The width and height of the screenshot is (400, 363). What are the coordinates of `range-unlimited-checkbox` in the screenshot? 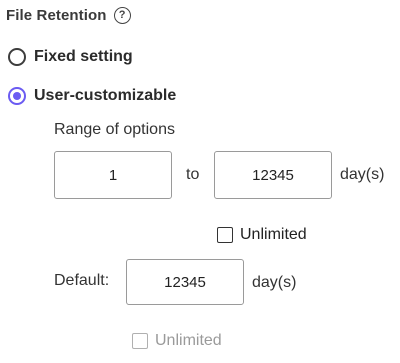 It's located at (225, 235).